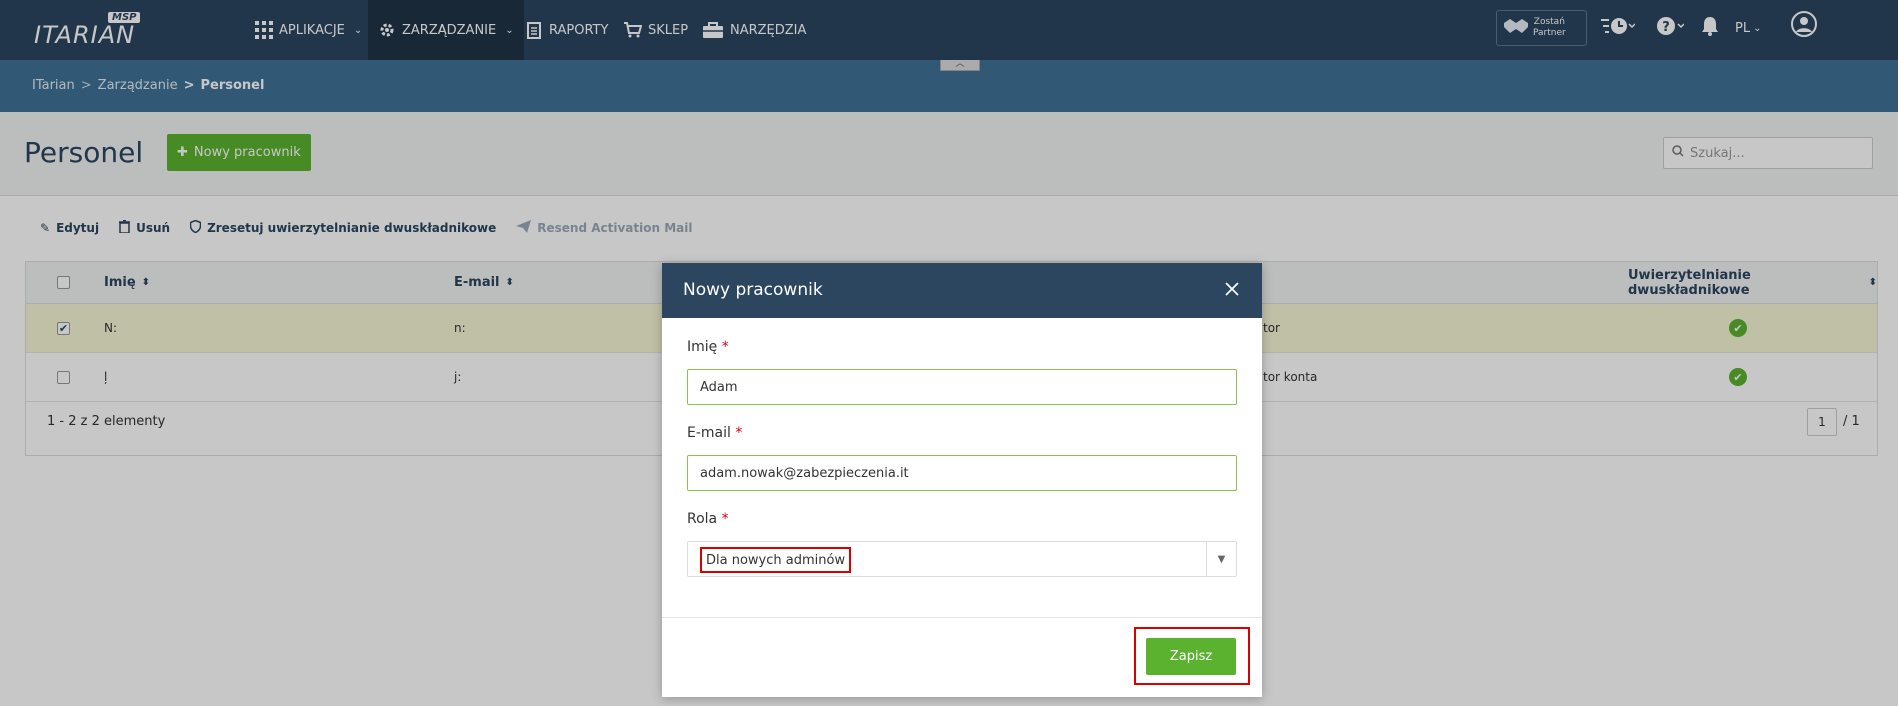 This screenshot has width=1898, height=706. I want to click on dropdown-arrow-icon: ▼, so click(1221, 559).